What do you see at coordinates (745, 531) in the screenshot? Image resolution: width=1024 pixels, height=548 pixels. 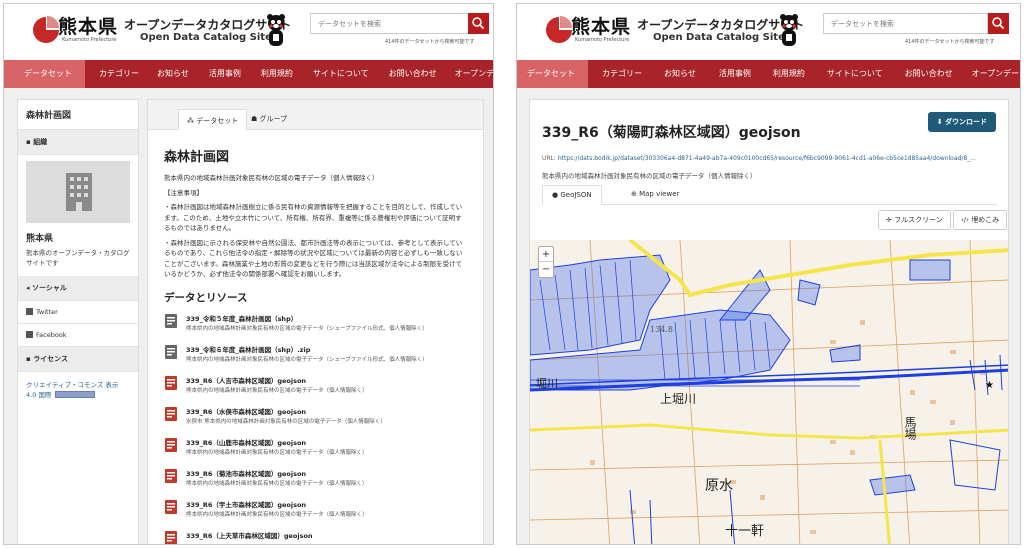 I see `map-label-juikken: 十一軒` at bounding box center [745, 531].